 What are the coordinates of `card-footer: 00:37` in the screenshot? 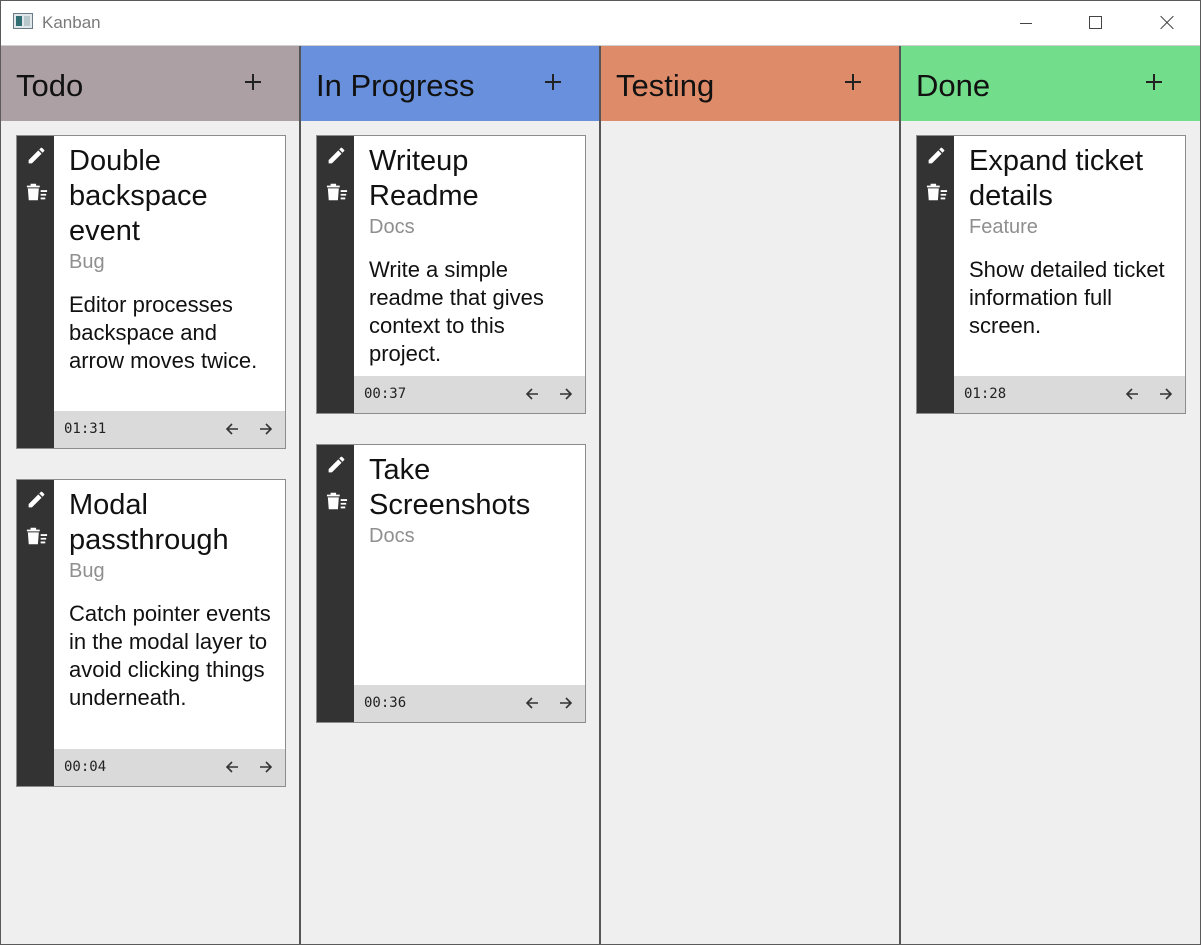 It's located at (469, 394).